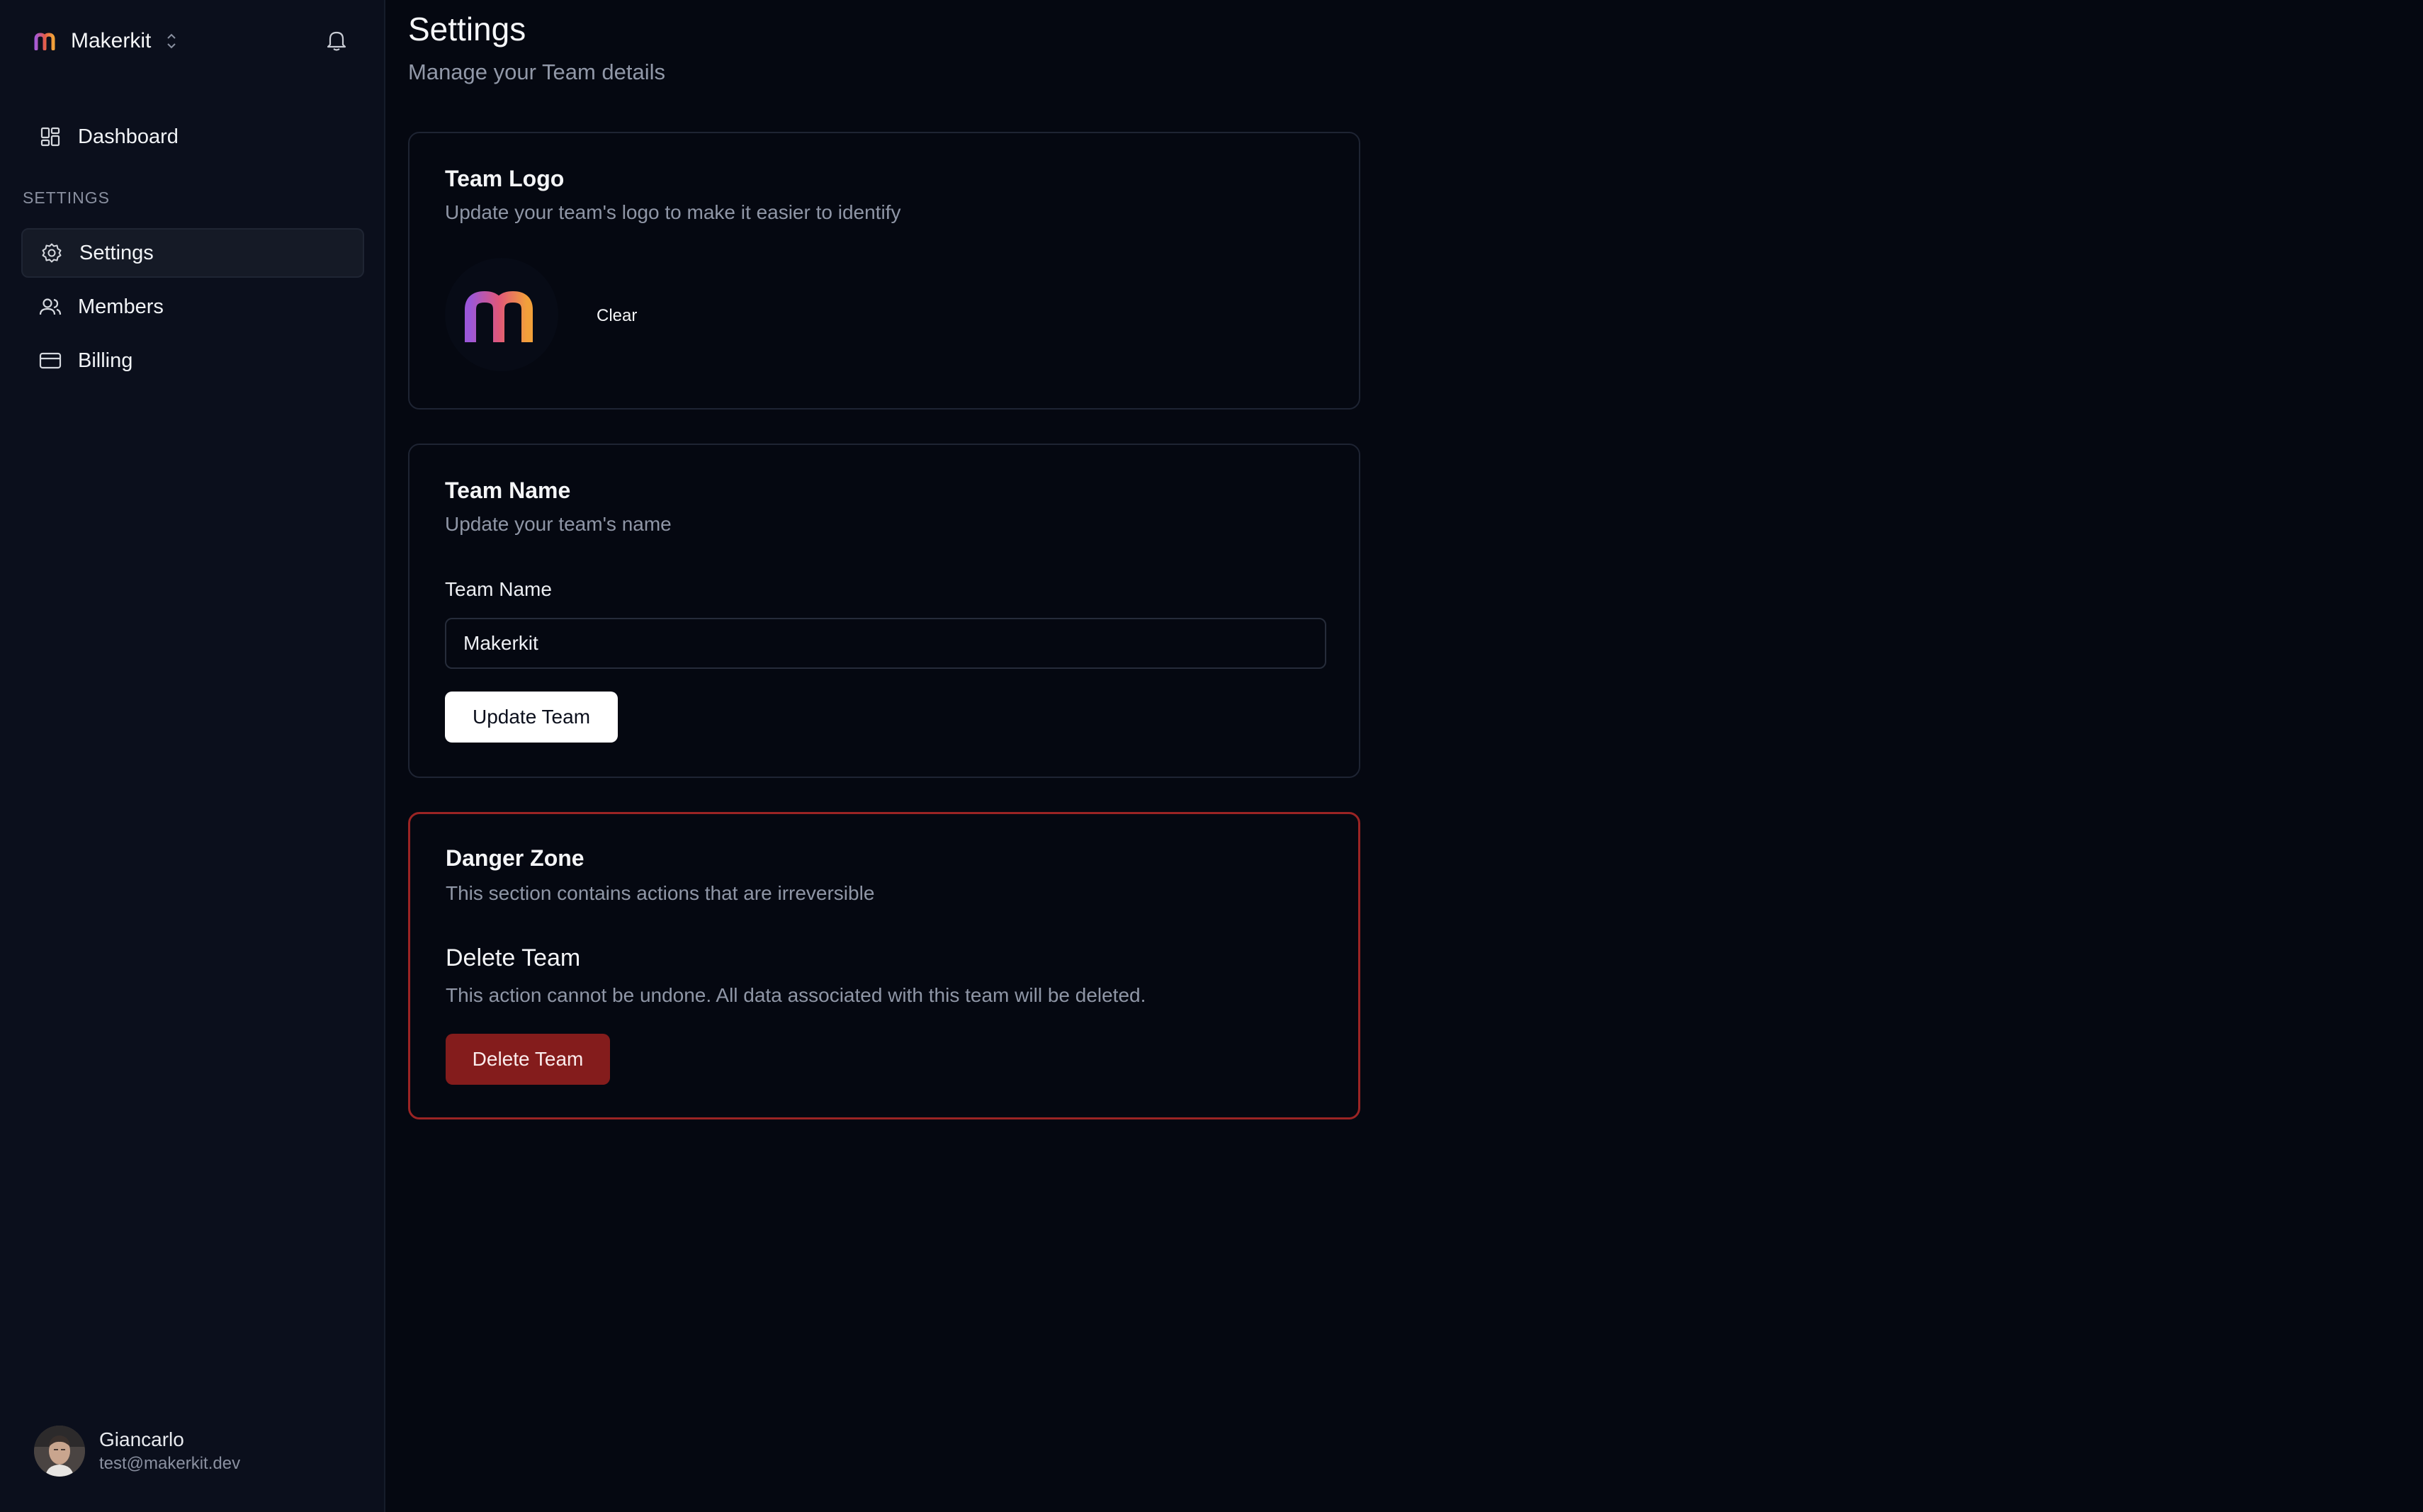 This screenshot has height=1512, width=2423. Describe the element at coordinates (537, 72) in the screenshot. I see `page-subtitle: Manage your Team details` at that location.